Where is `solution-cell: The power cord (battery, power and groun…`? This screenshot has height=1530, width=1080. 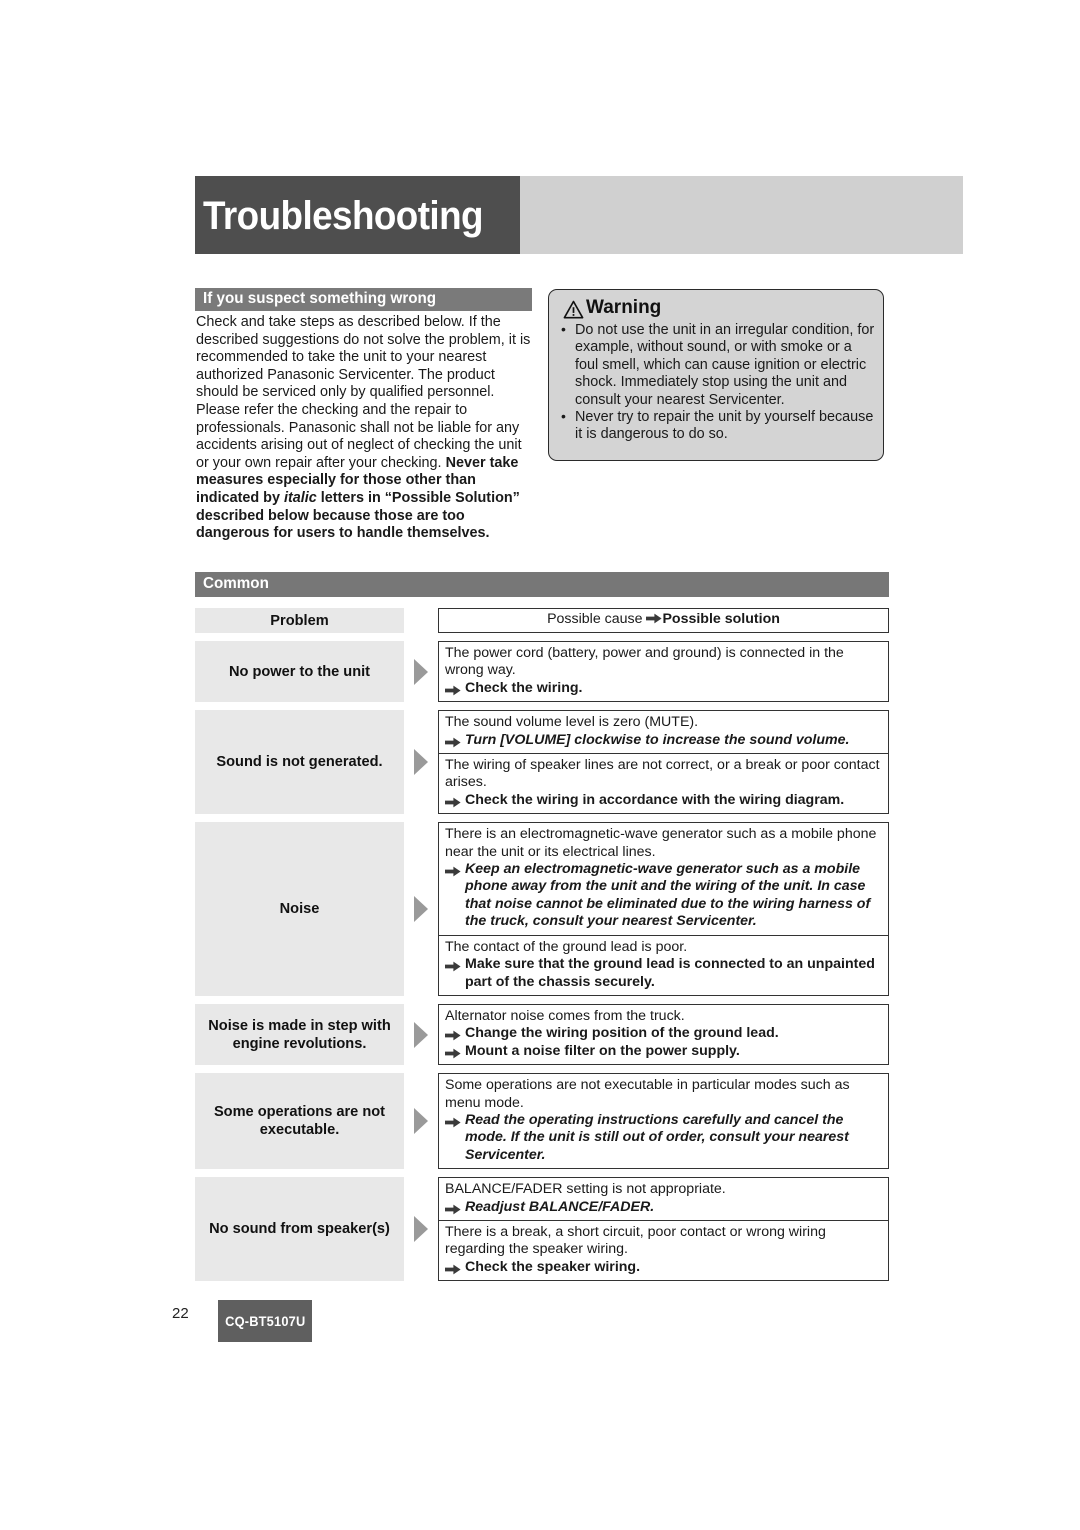 solution-cell: The power cord (battery, power and groun… is located at coordinates (663, 672).